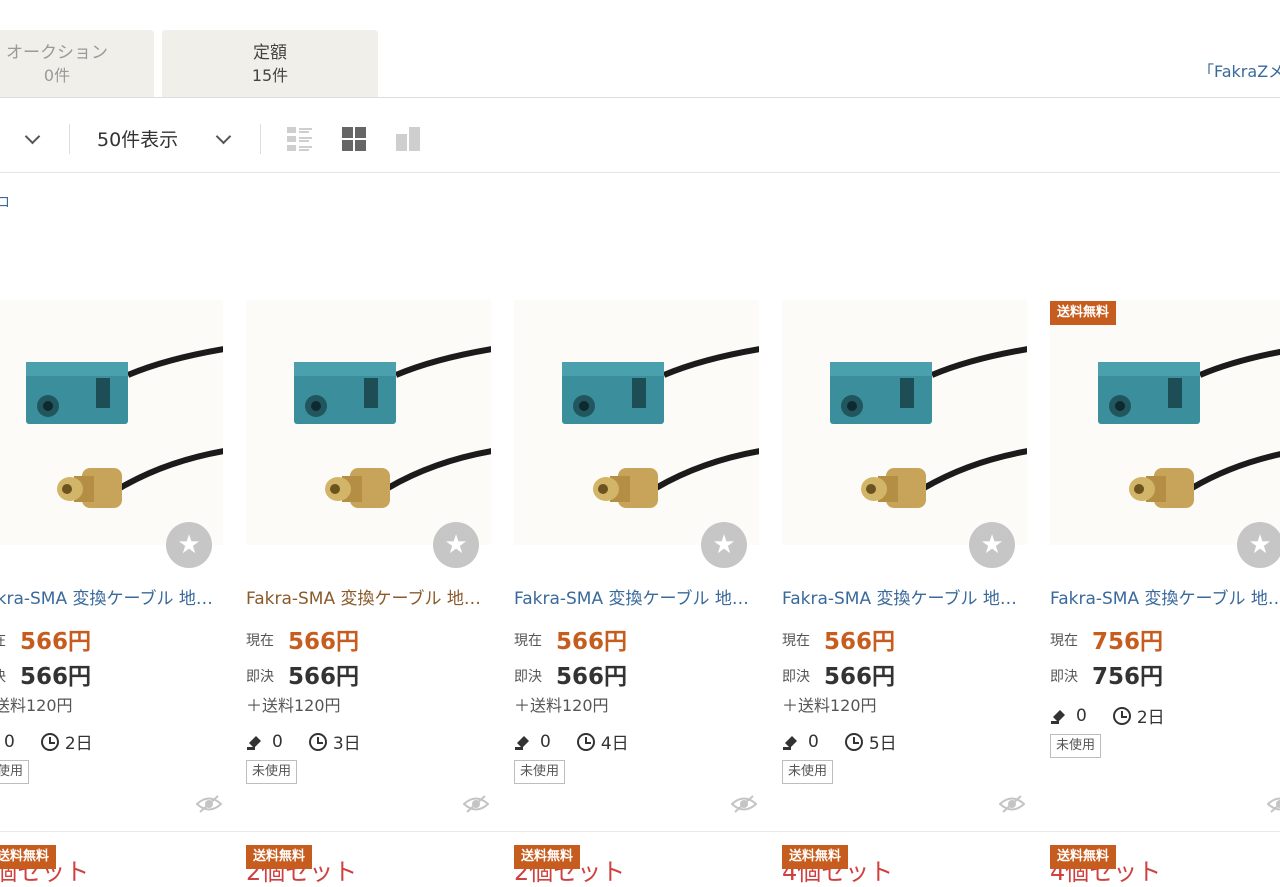 The width and height of the screenshot is (1280, 887). Describe the element at coordinates (300, 139) in the screenshot. I see `list-view-icon` at that location.